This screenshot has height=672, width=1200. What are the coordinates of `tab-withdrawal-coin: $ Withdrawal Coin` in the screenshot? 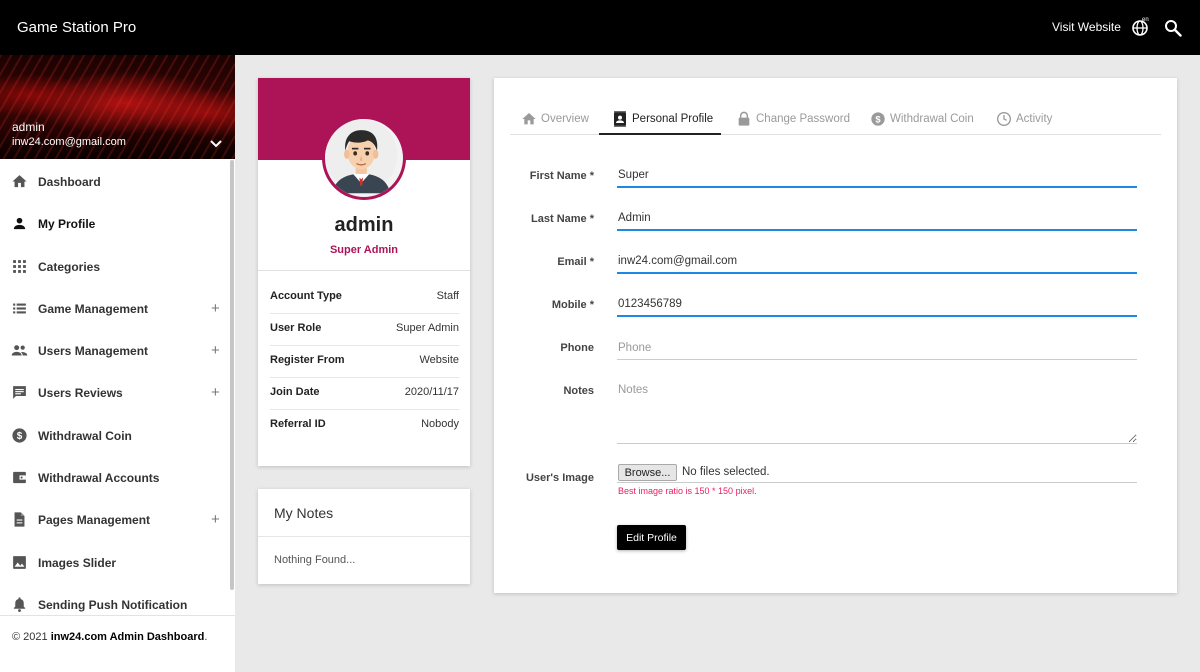 It's located at (925, 120).